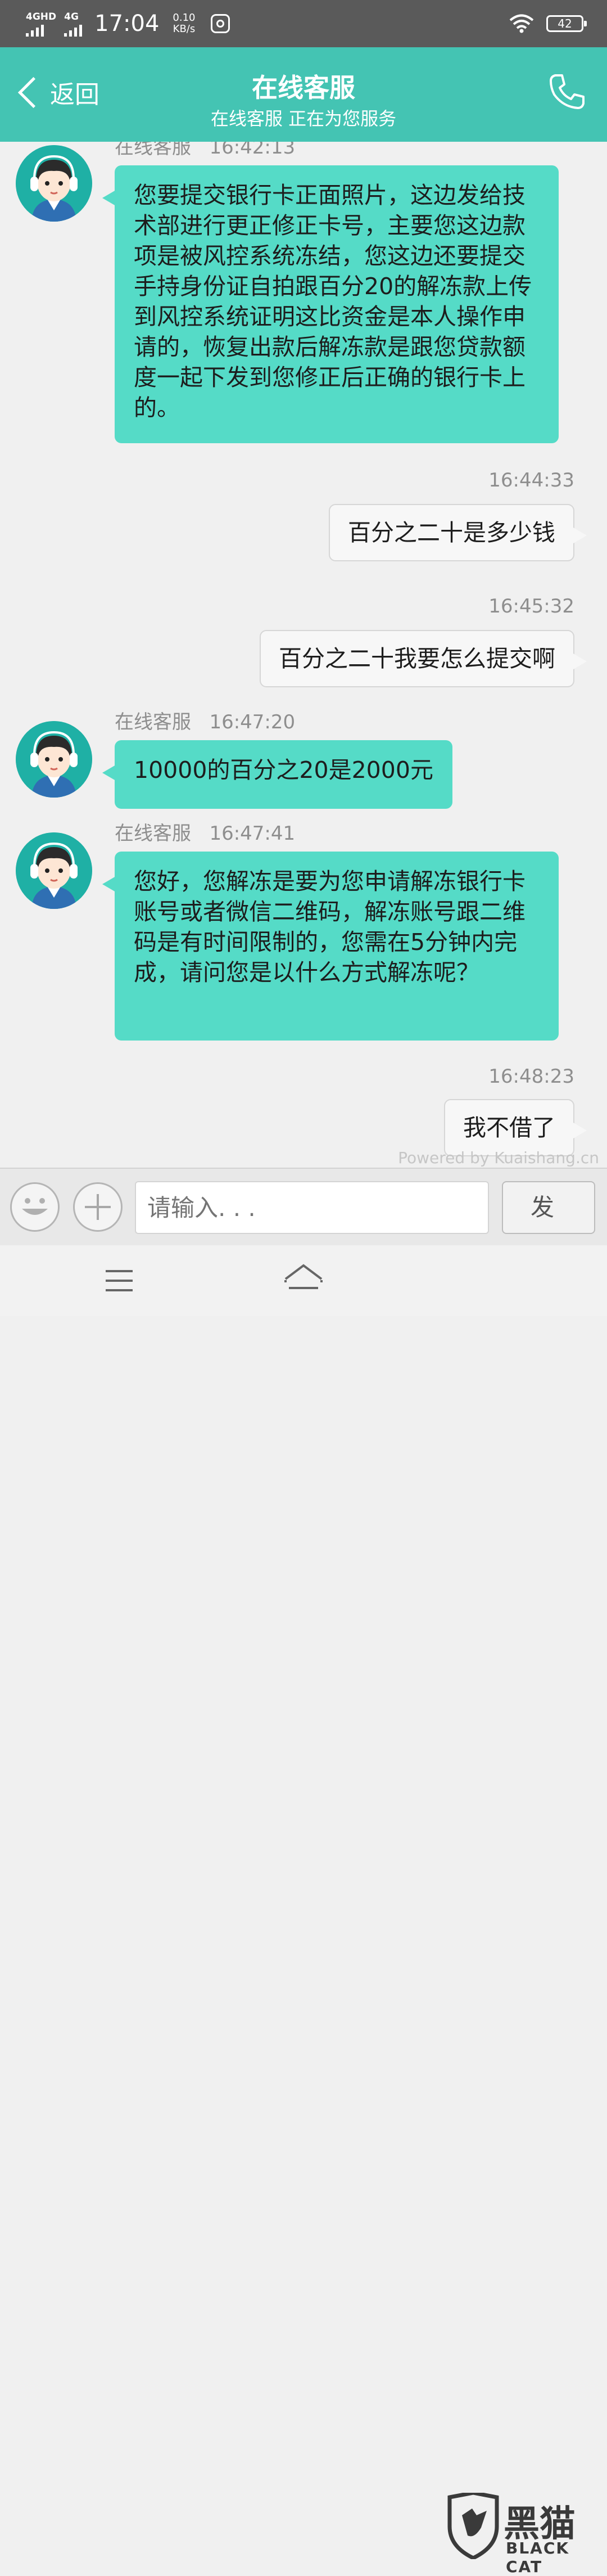 The width and height of the screenshot is (607, 2576). What do you see at coordinates (303, 88) in the screenshot?
I see `page-title: 在线客服` at bounding box center [303, 88].